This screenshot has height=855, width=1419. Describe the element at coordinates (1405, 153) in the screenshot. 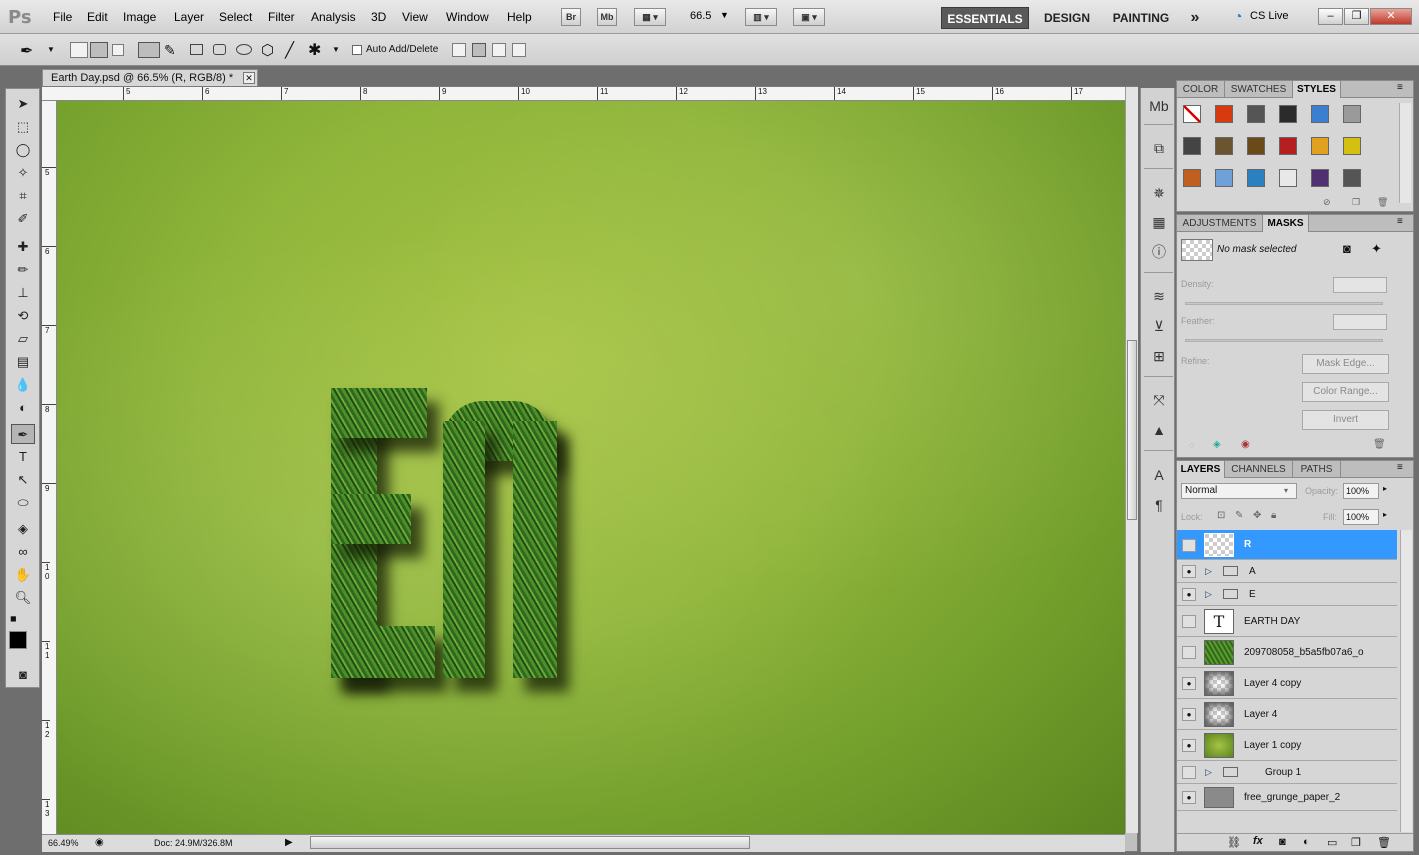

I see `styles-scrollbar` at that location.